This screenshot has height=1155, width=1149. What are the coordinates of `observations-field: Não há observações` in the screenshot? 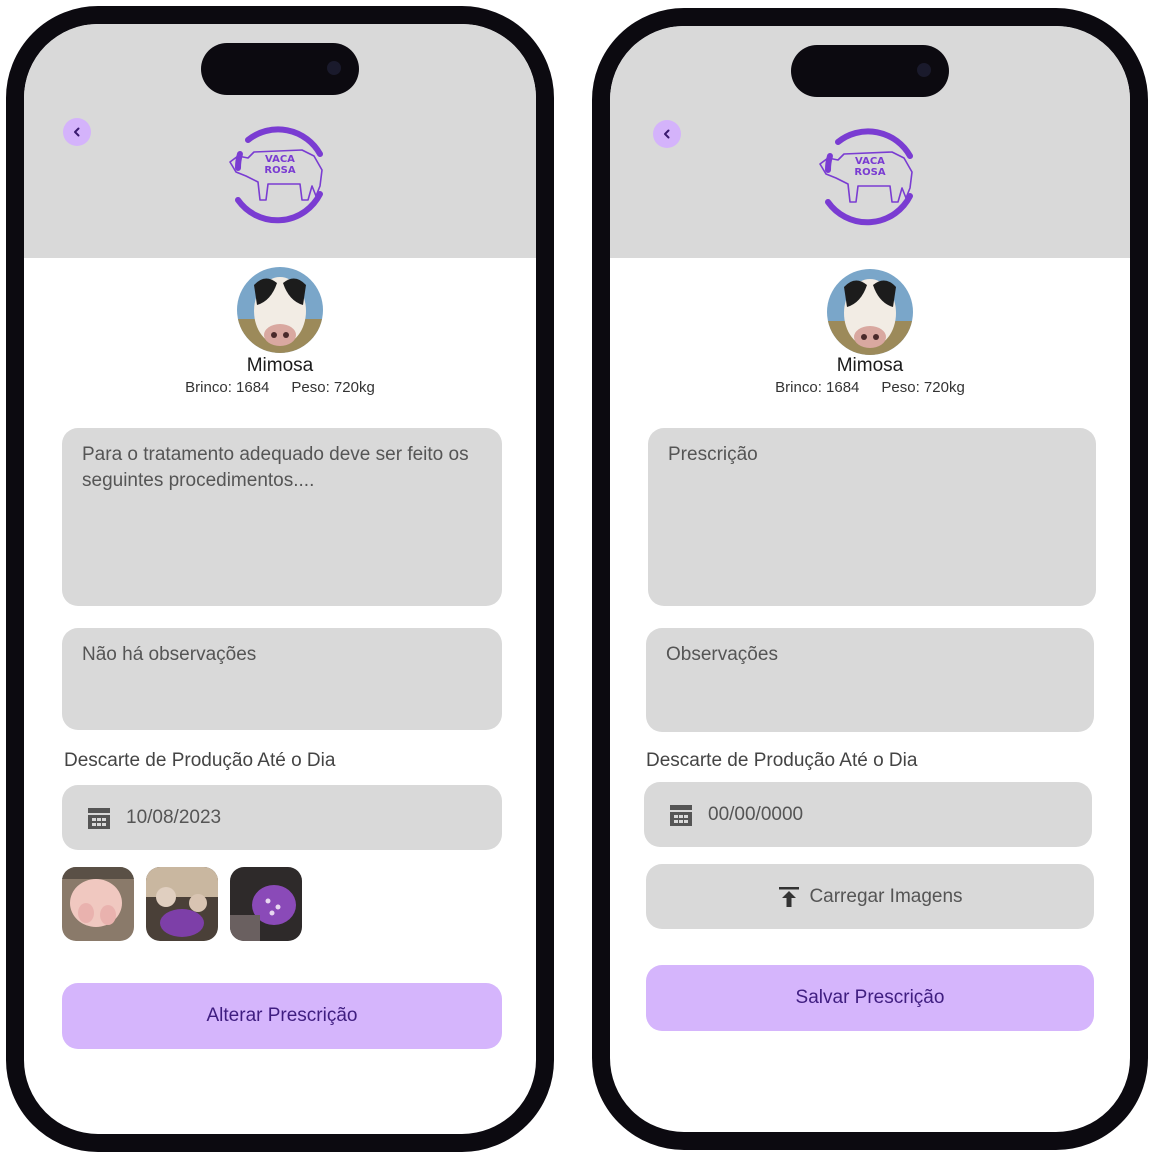 It's located at (282, 679).